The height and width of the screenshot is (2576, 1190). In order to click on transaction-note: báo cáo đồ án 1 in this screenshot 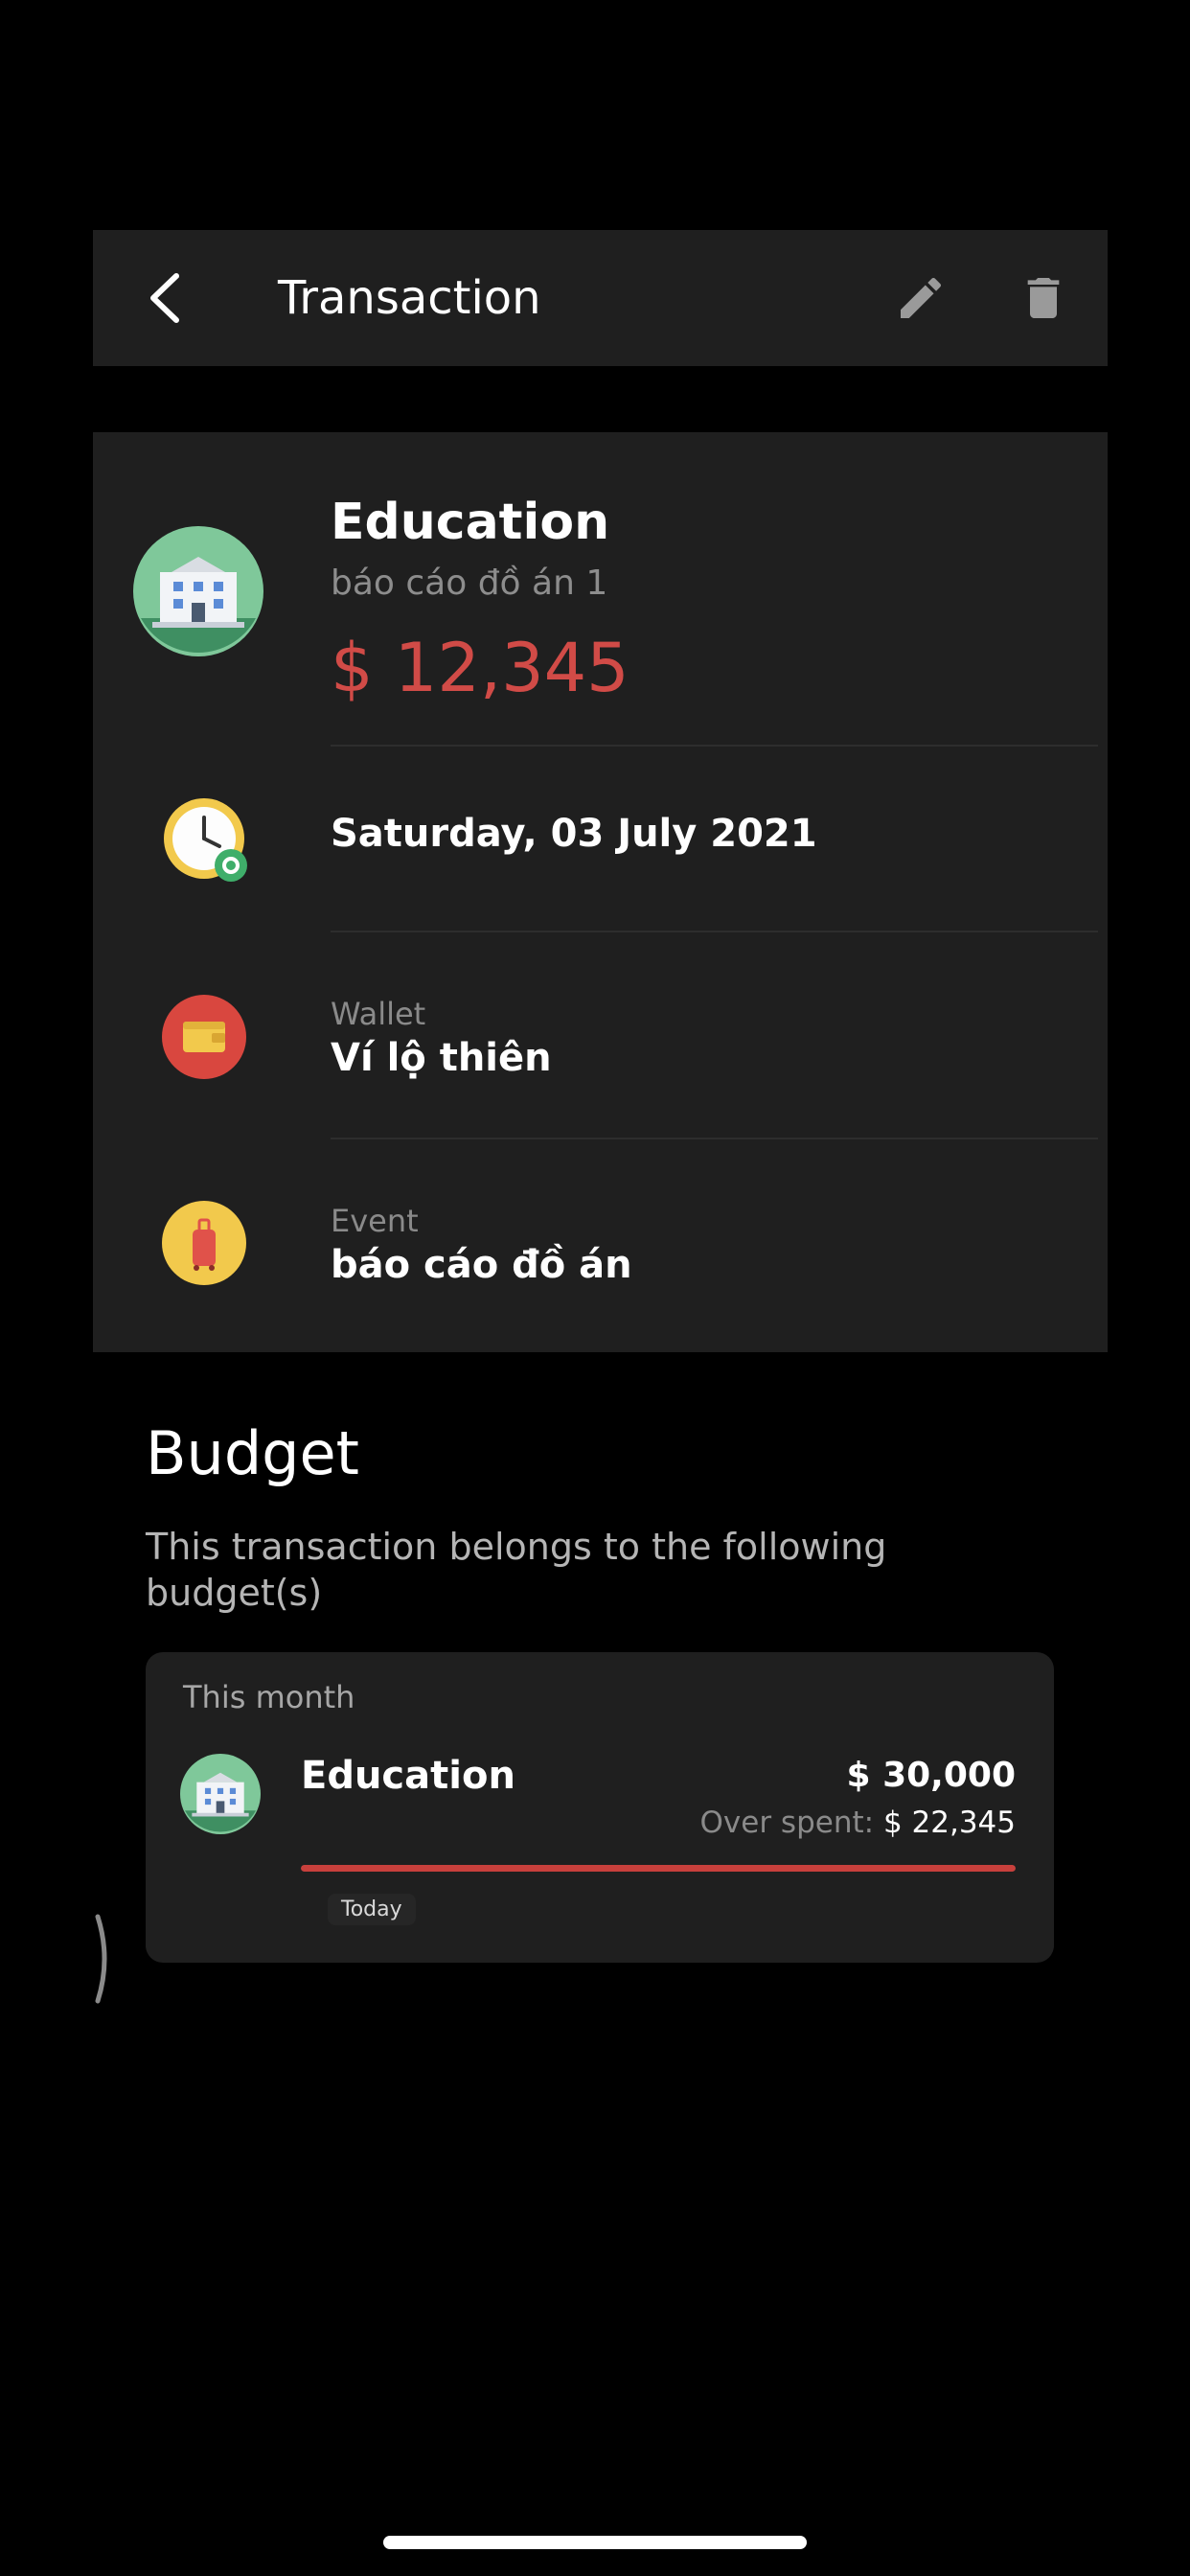, I will do `click(470, 583)`.